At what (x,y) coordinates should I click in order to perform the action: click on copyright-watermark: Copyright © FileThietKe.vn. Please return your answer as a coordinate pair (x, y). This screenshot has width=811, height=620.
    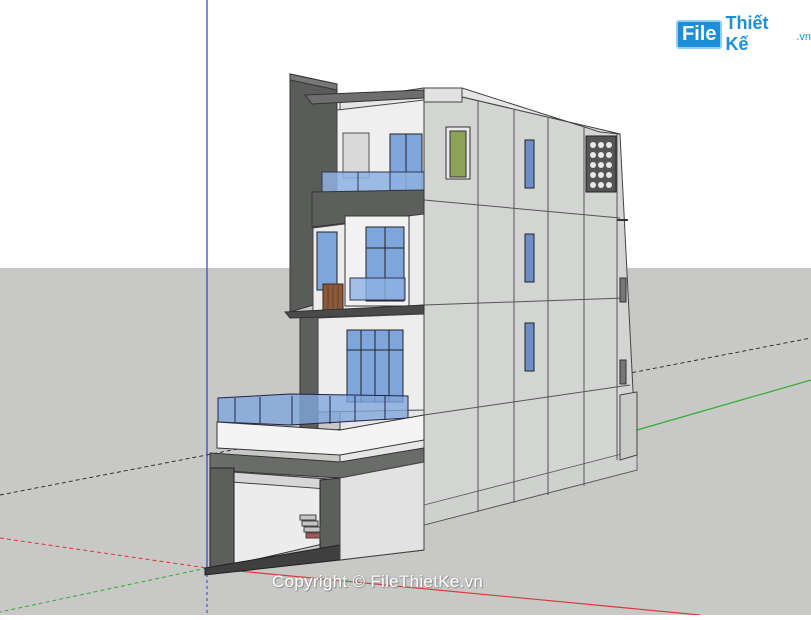
    Looking at the image, I should click on (378, 581).